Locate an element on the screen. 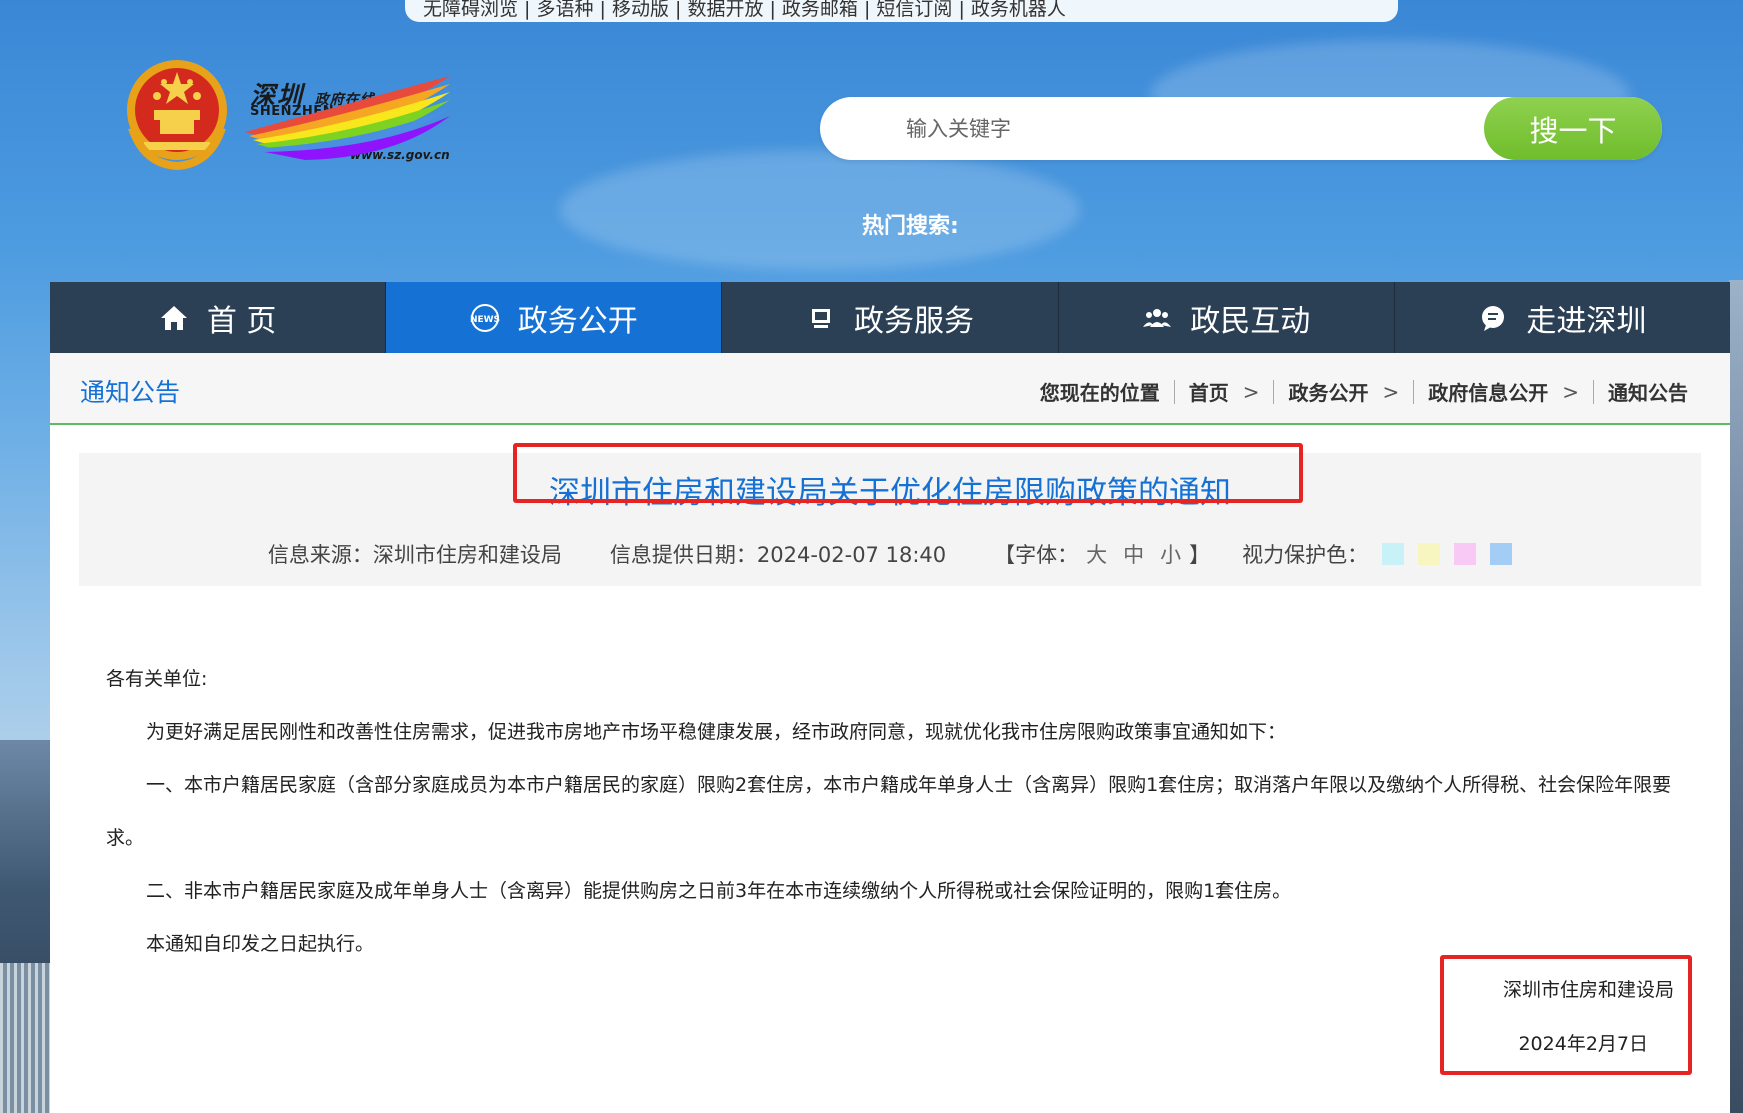 The height and width of the screenshot is (1113, 1743). city-skyline-left is located at coordinates (26, 926).